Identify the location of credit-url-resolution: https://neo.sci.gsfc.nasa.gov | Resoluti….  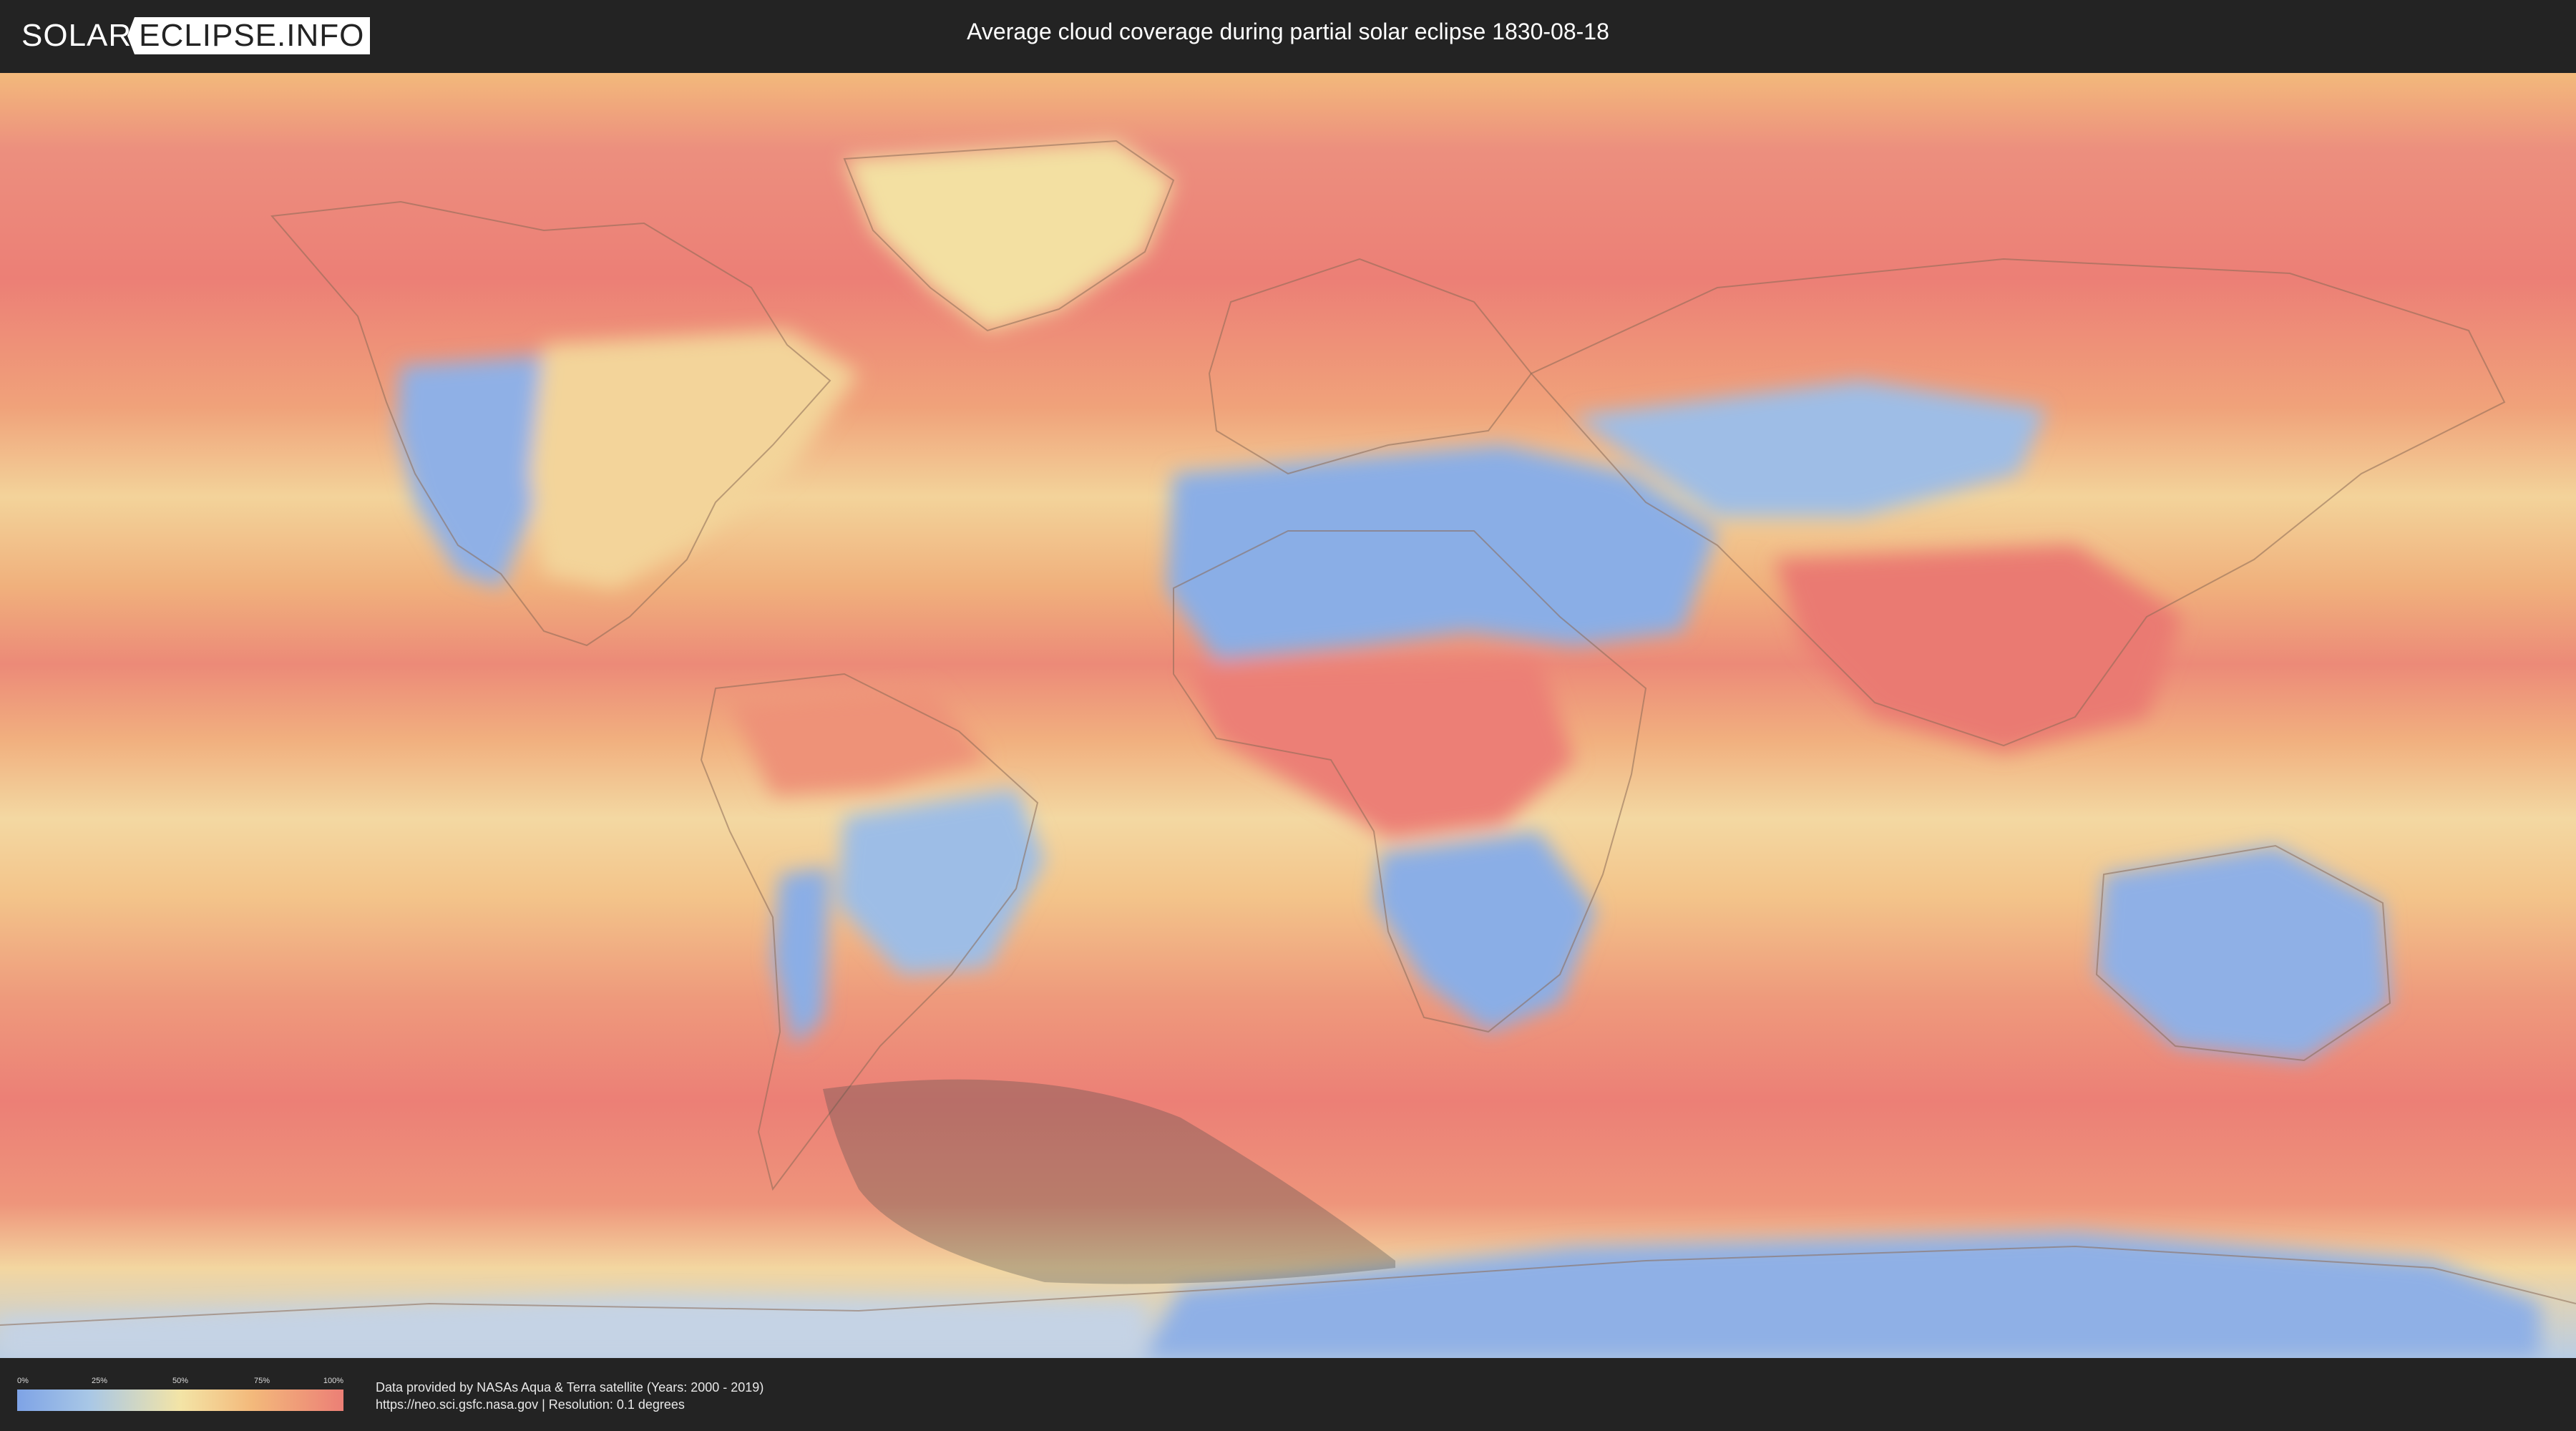
(569, 1404).